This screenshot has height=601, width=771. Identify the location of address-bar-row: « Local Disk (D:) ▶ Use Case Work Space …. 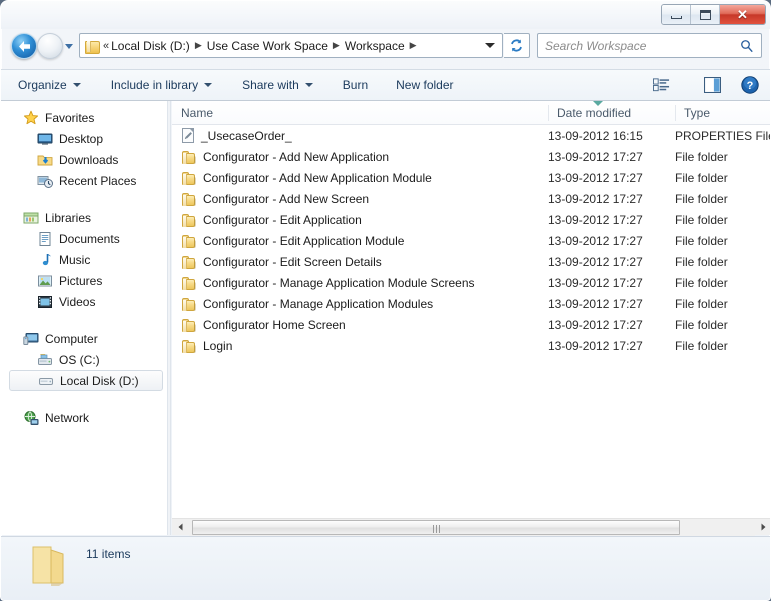
(385, 47).